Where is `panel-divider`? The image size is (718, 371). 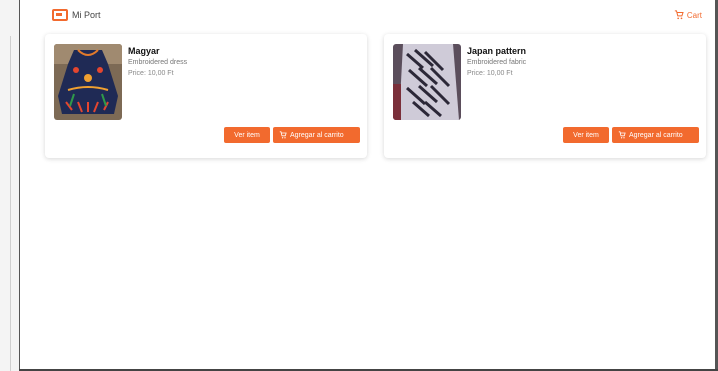
panel-divider is located at coordinates (10, 203).